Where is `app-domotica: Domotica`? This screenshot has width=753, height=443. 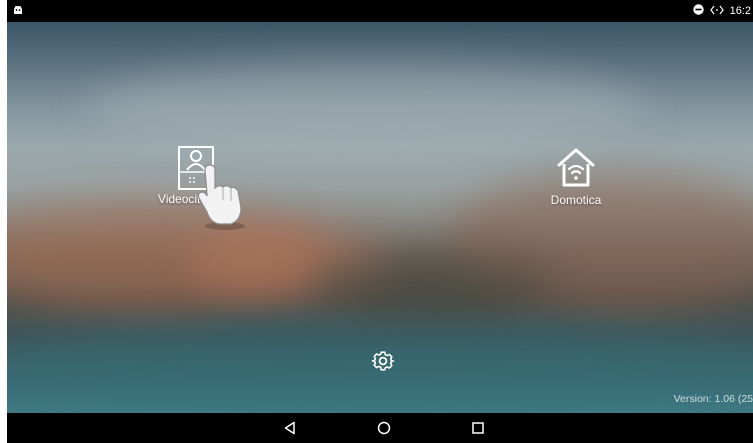
app-domotica: Domotica is located at coordinates (576, 177).